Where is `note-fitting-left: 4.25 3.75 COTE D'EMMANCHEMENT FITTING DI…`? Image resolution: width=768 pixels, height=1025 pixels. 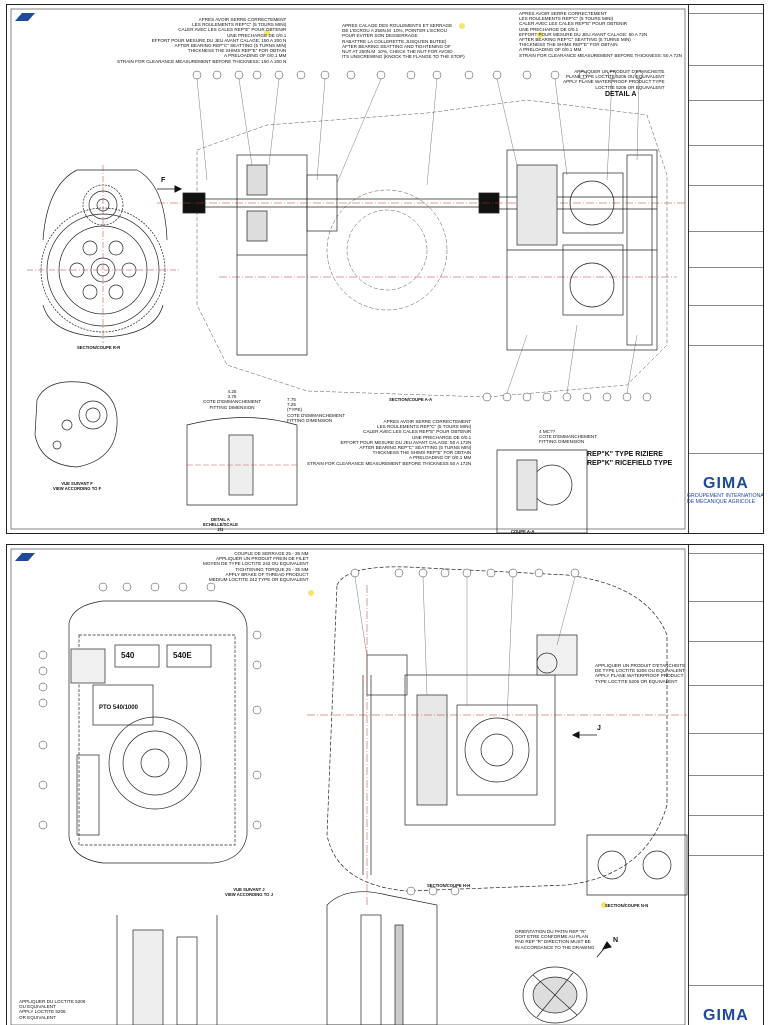
note-fitting-left: 4.25 3.75 COTE D'EMMANCHEMENT FITTING DI… is located at coordinates (232, 399).